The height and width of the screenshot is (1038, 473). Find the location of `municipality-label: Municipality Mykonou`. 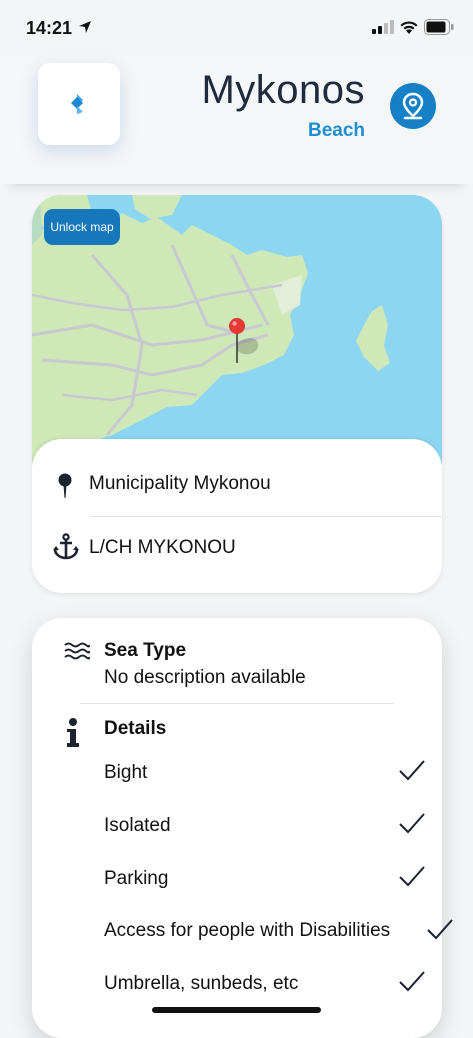

municipality-label: Municipality Mykonou is located at coordinates (180, 483).